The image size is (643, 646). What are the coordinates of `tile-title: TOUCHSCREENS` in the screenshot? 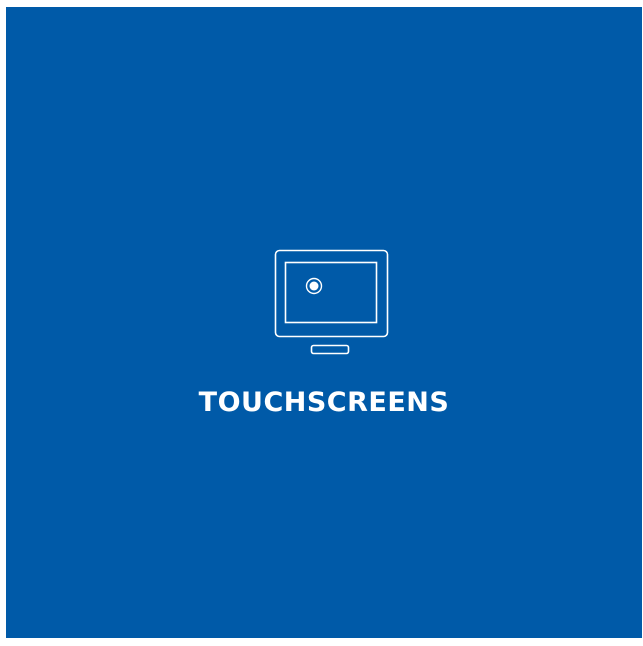 It's located at (324, 402).